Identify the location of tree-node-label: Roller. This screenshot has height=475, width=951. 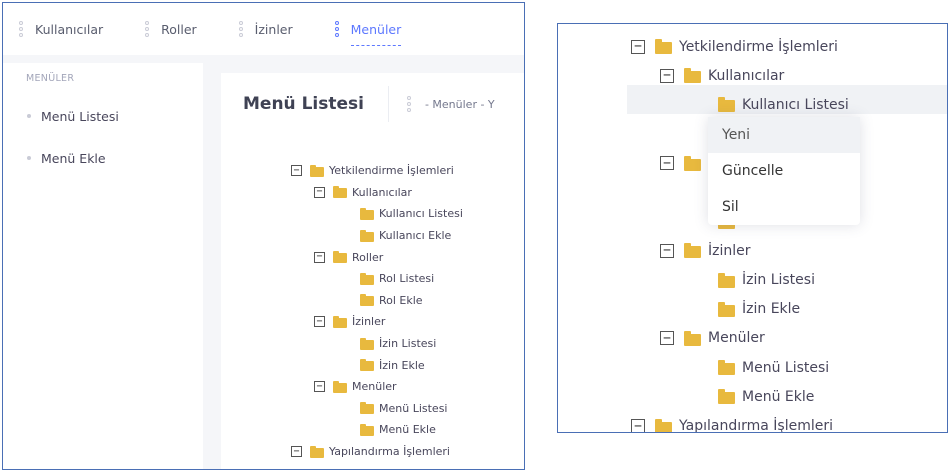
(368, 257).